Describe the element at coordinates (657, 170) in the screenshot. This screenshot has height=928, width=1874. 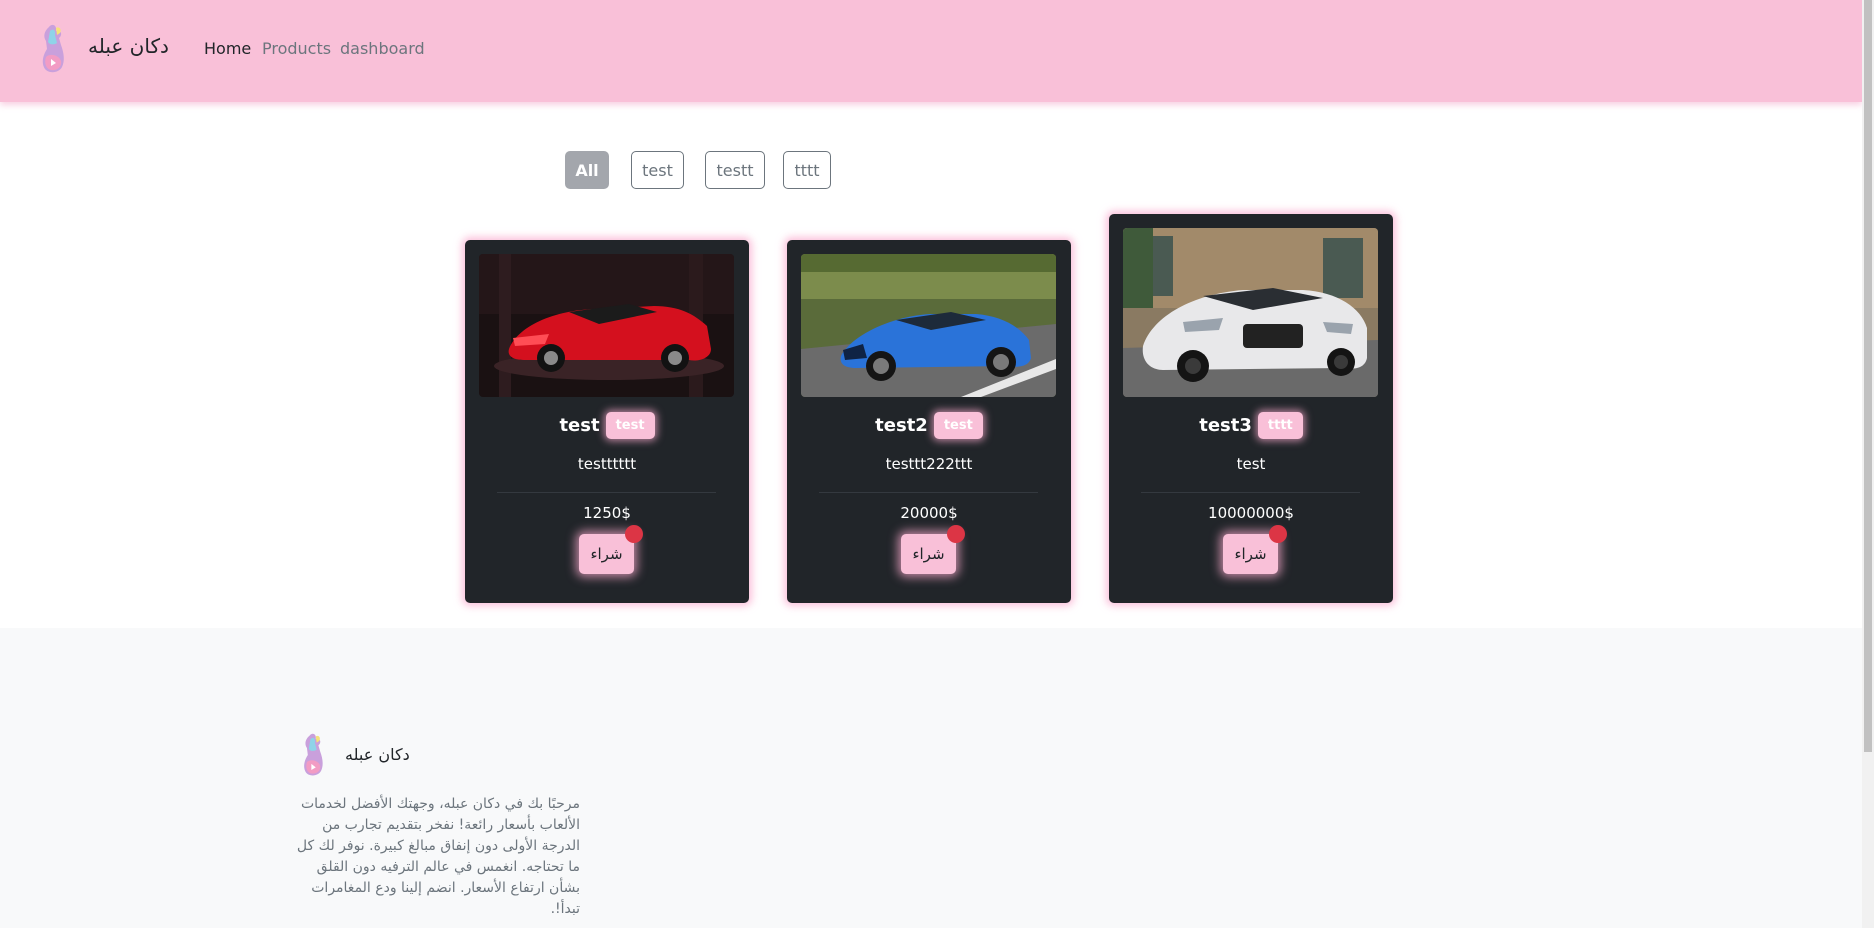
I see `filter-test-button: test` at that location.